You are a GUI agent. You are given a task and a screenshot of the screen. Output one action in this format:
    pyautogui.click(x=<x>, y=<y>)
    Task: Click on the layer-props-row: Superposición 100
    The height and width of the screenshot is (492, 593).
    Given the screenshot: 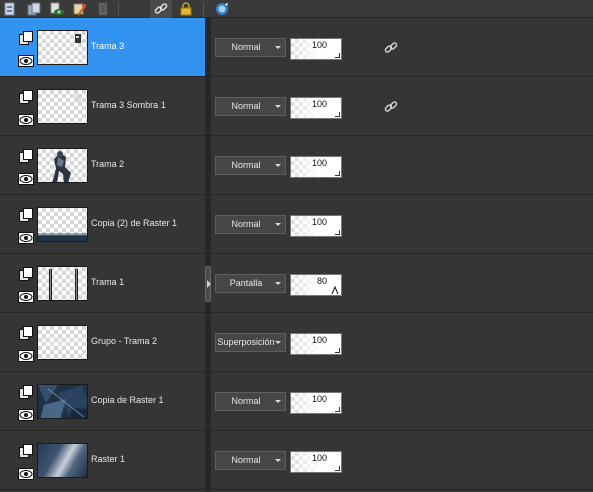 What is the action you would take?
    pyautogui.click(x=402, y=342)
    